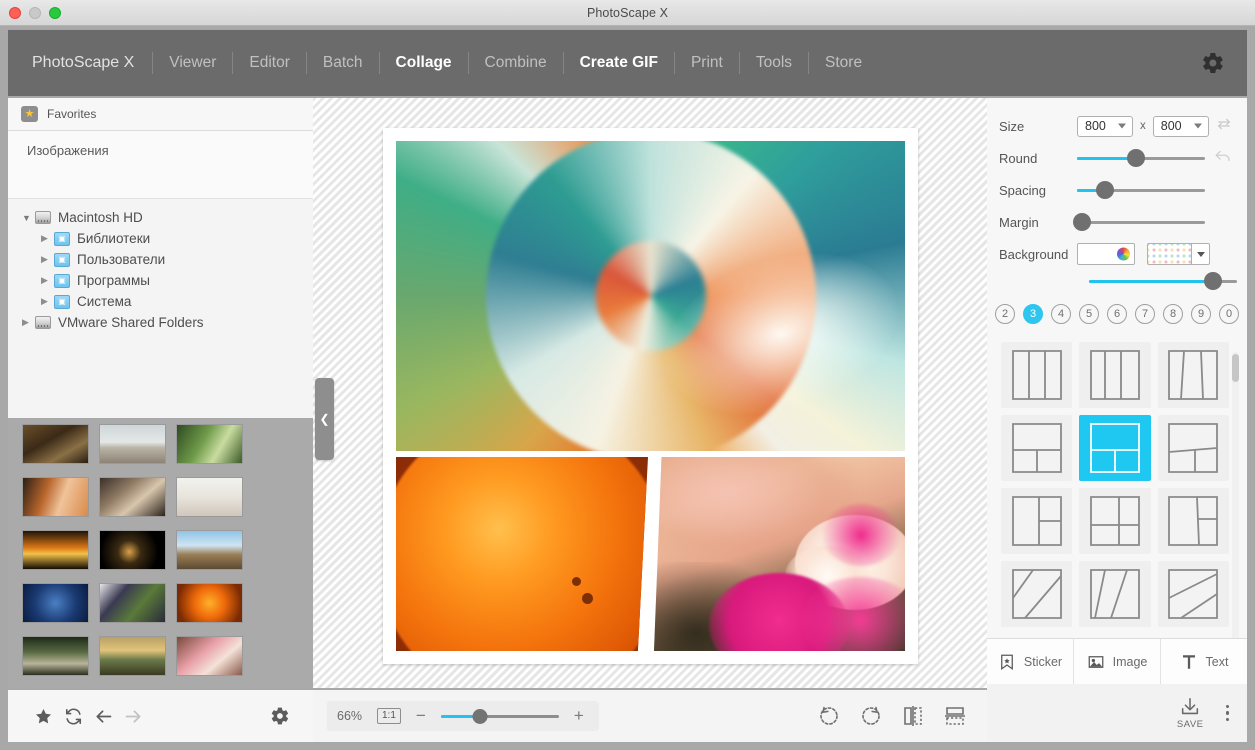 This screenshot has width=1255, height=750. What do you see at coordinates (421, 716) in the screenshot?
I see `zoom-out-button: −` at bounding box center [421, 716].